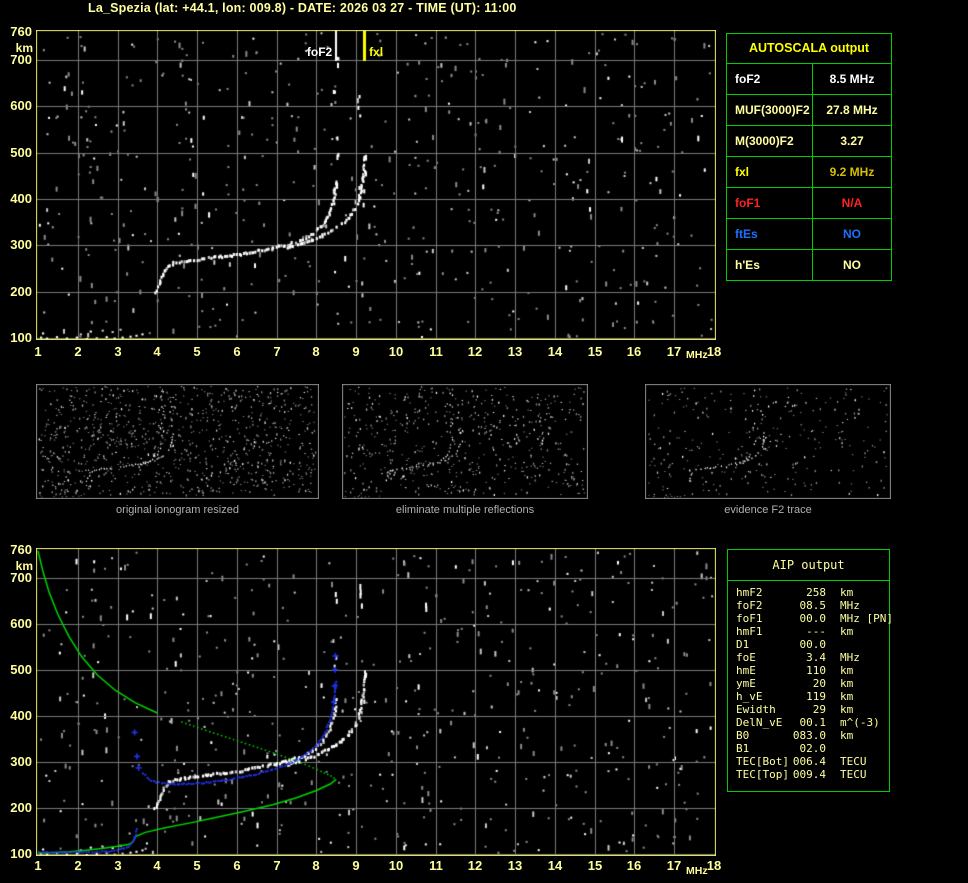 The height and width of the screenshot is (883, 968). What do you see at coordinates (770, 234) in the screenshot?
I see `autoscala-param-label: ftEs` at bounding box center [770, 234].